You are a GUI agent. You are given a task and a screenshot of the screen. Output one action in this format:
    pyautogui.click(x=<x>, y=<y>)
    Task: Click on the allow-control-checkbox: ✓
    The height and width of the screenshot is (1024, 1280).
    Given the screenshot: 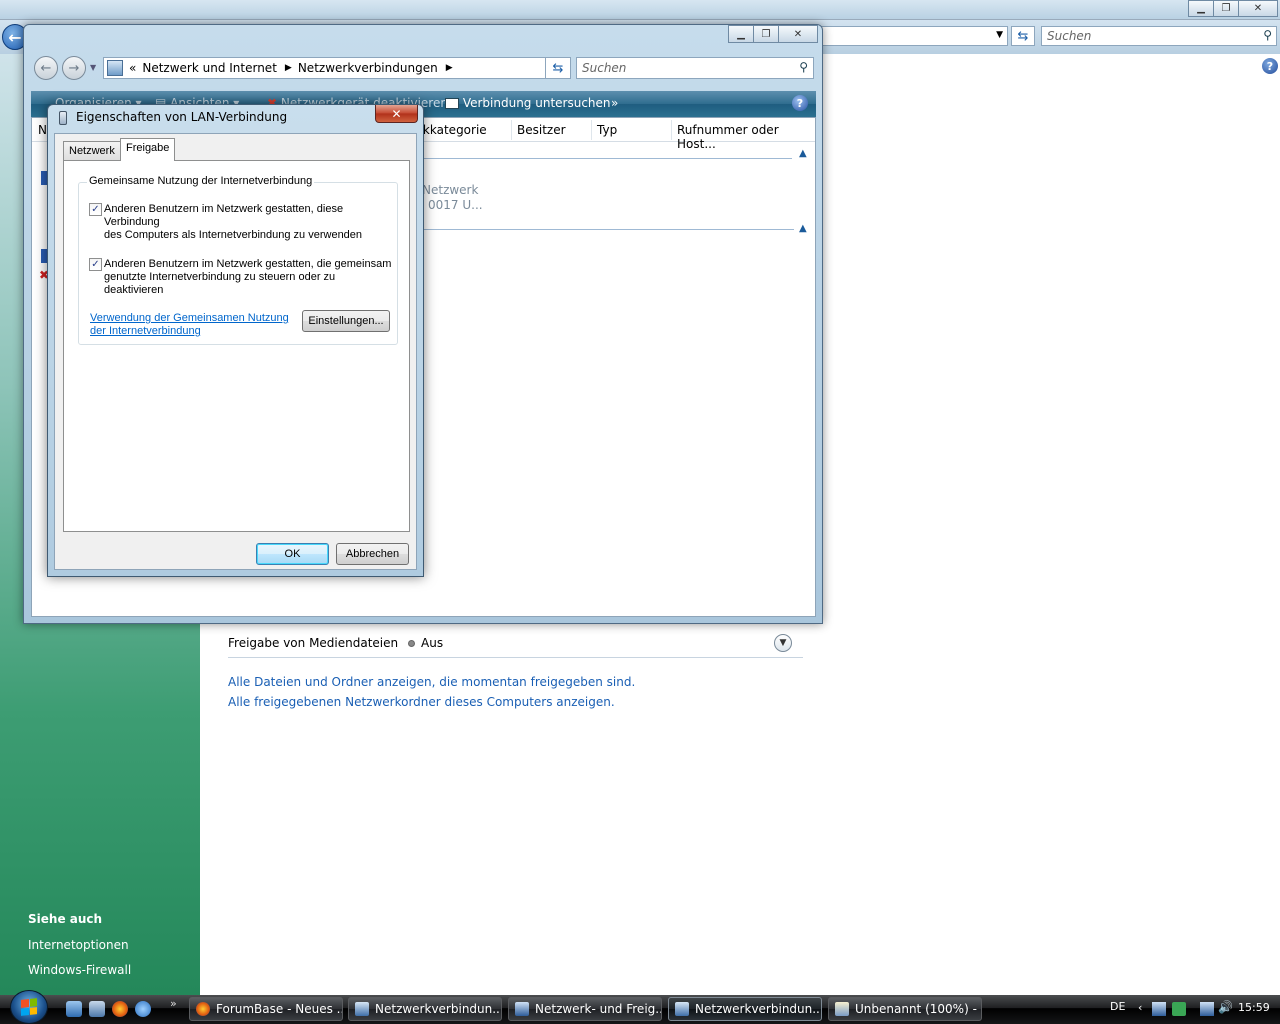 What is the action you would take?
    pyautogui.click(x=95, y=264)
    